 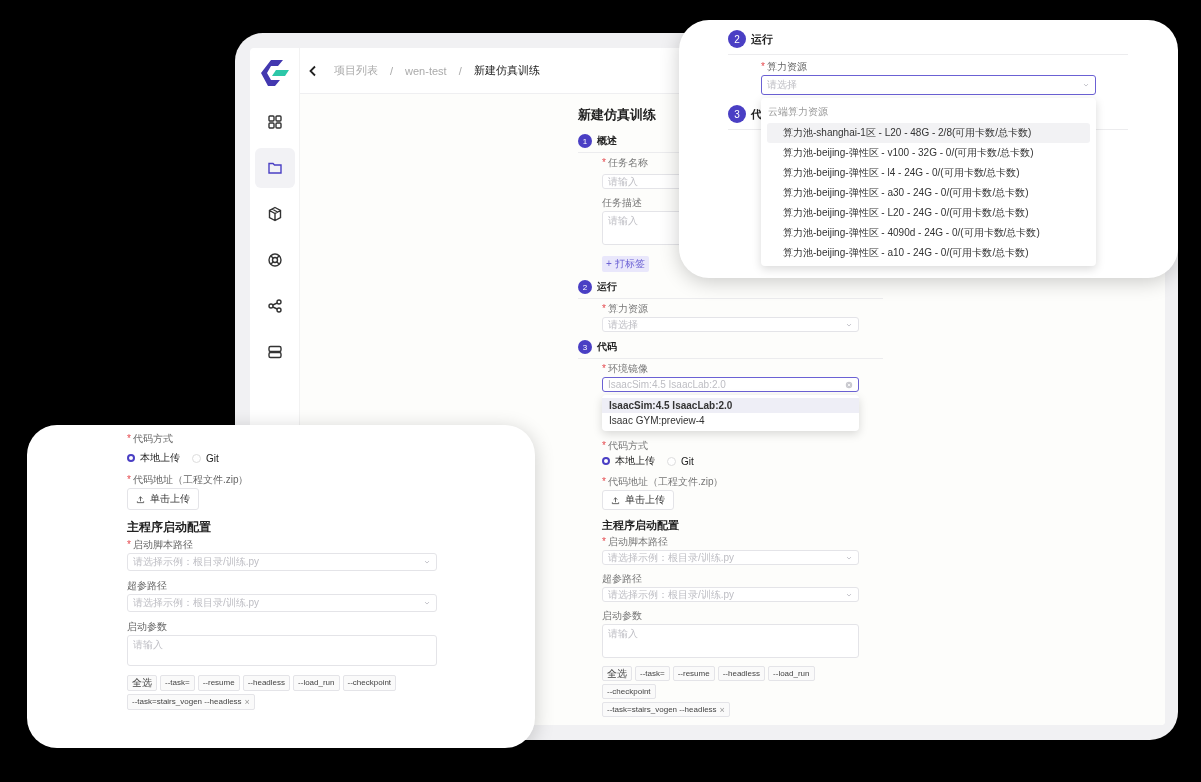 I want to click on dropdown-option: 算力池-beijing-弹性区 - l4 - 24G - 0/(可用卡数/总卡数), so click(x=928, y=173).